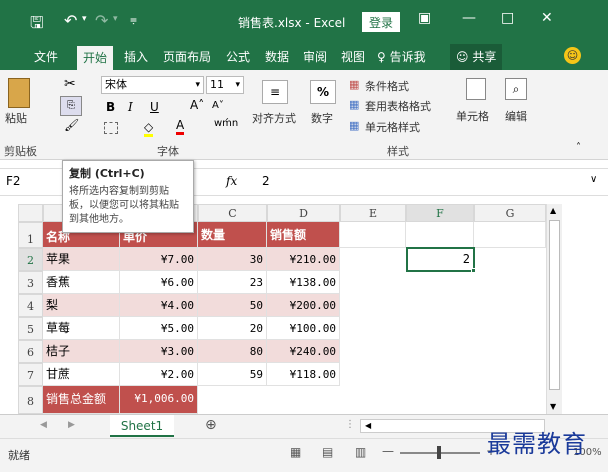 The image size is (608, 472). I want to click on vertical-scrollbar: ▲ ▼, so click(554, 309).